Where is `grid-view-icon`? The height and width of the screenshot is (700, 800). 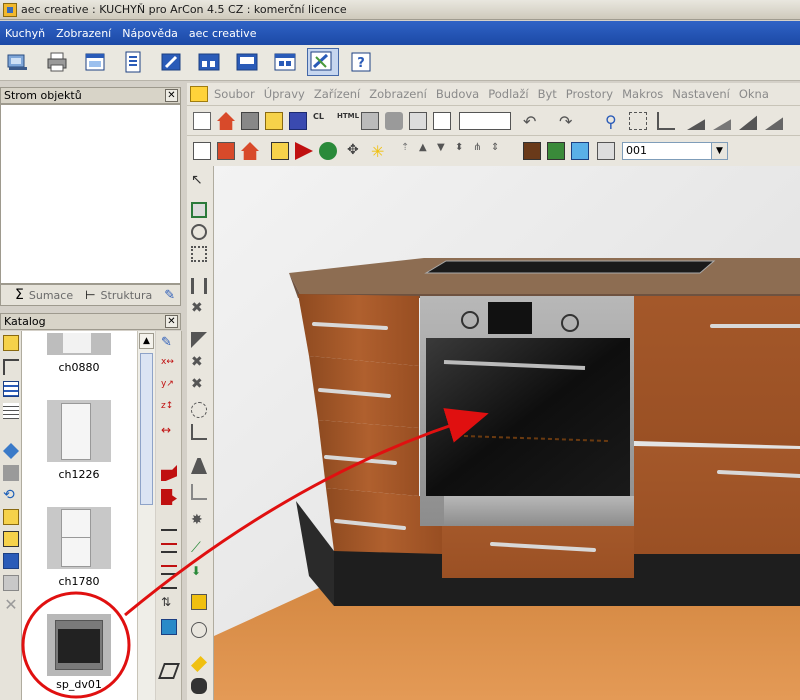 grid-view-icon is located at coordinates (11, 389).